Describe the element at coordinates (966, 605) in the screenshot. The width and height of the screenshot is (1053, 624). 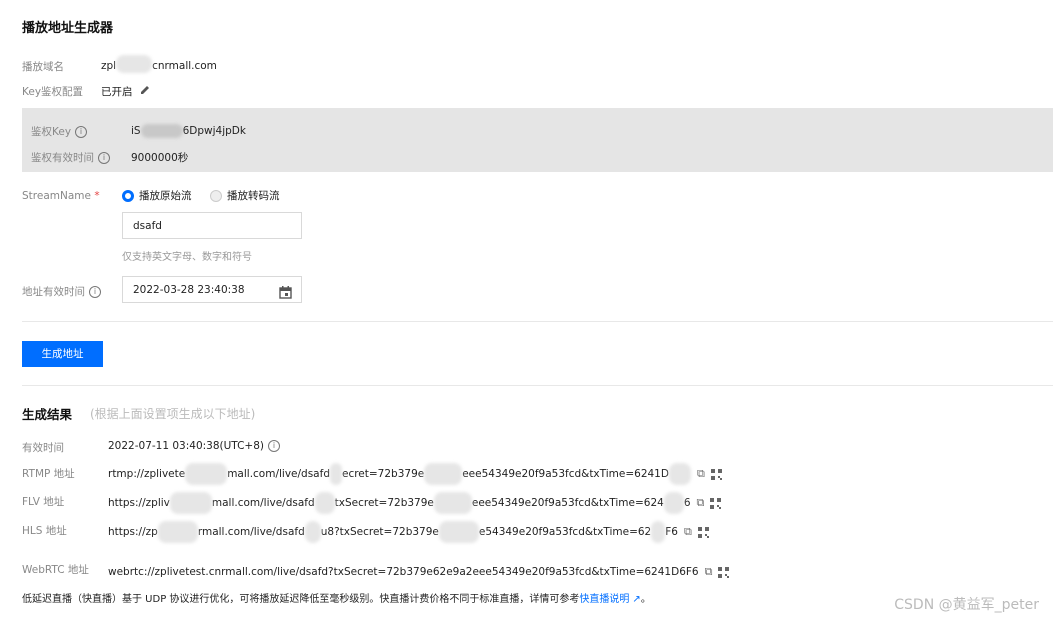
I see `watermark: CSDN @黄益军_peter` at that location.